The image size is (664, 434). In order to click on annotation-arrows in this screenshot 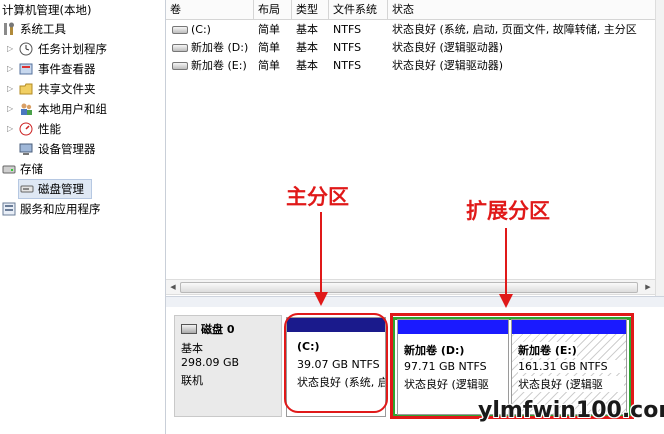, I will do `click(413, 260)`.